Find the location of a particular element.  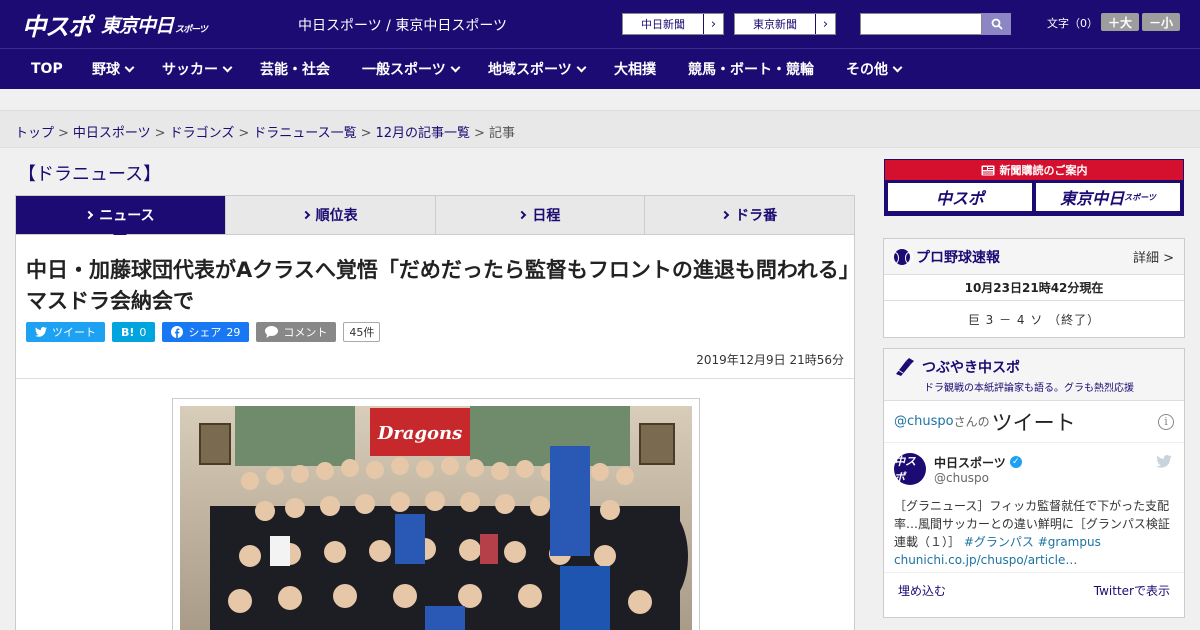

nav-item-entertainment: 芸能・社会 is located at coordinates (295, 69).